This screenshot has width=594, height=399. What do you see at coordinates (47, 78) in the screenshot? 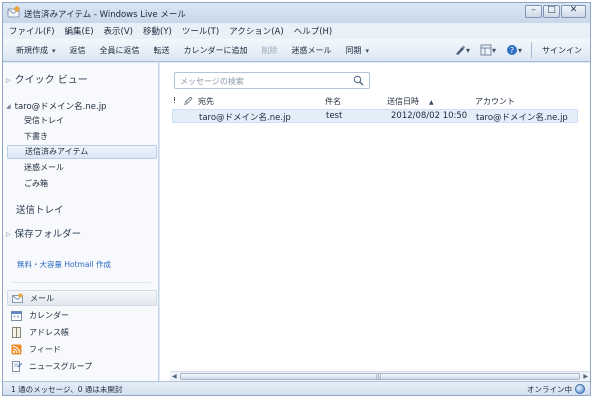
I see `quick-views-header: ▷ クイック ビュー` at bounding box center [47, 78].